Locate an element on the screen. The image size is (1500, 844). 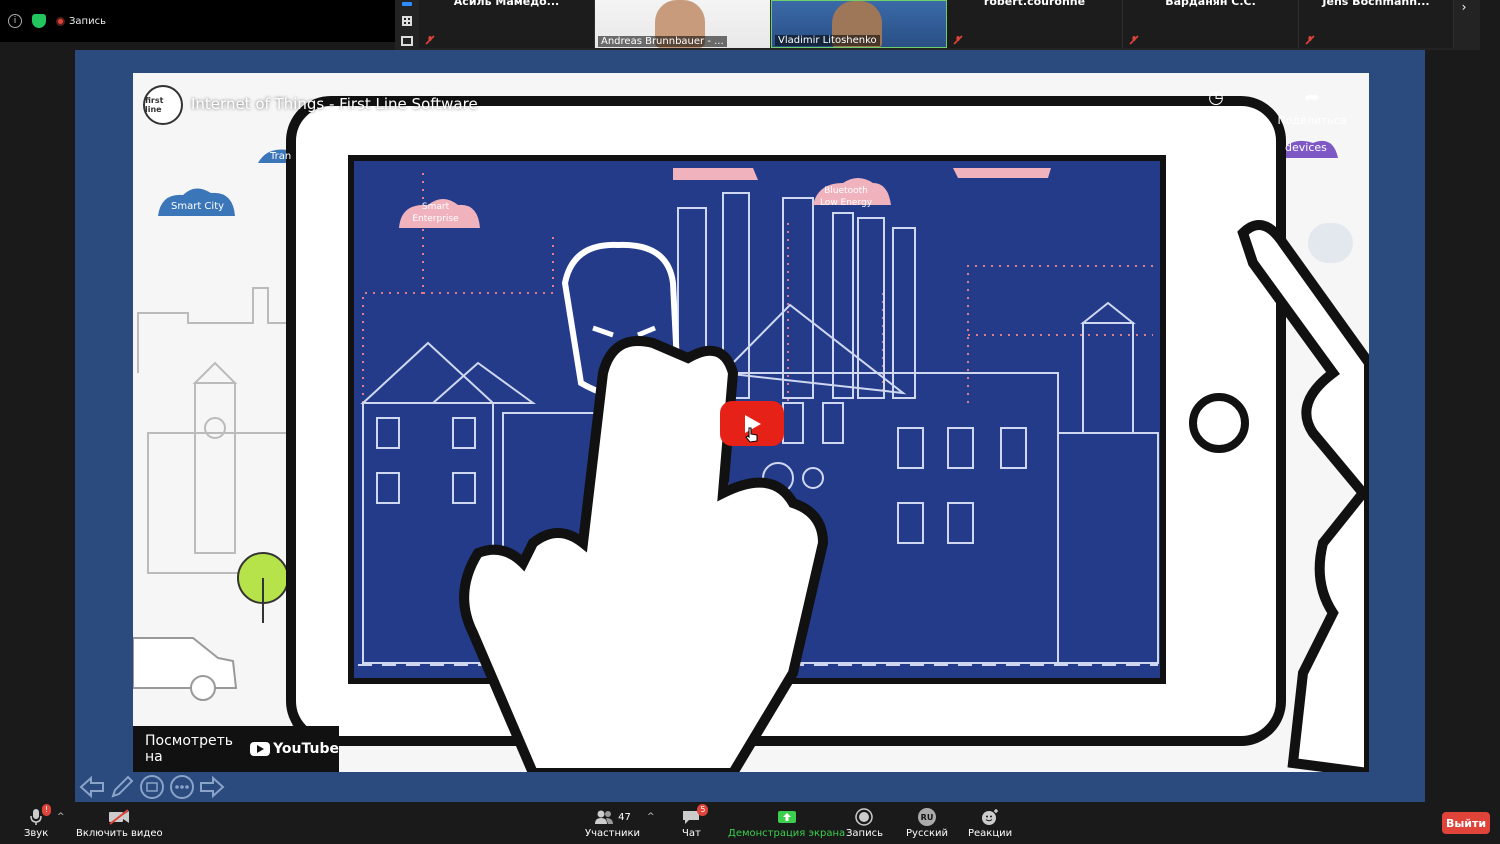
share-screen-button: Демонстрация экрана is located at coordinates (786, 822).